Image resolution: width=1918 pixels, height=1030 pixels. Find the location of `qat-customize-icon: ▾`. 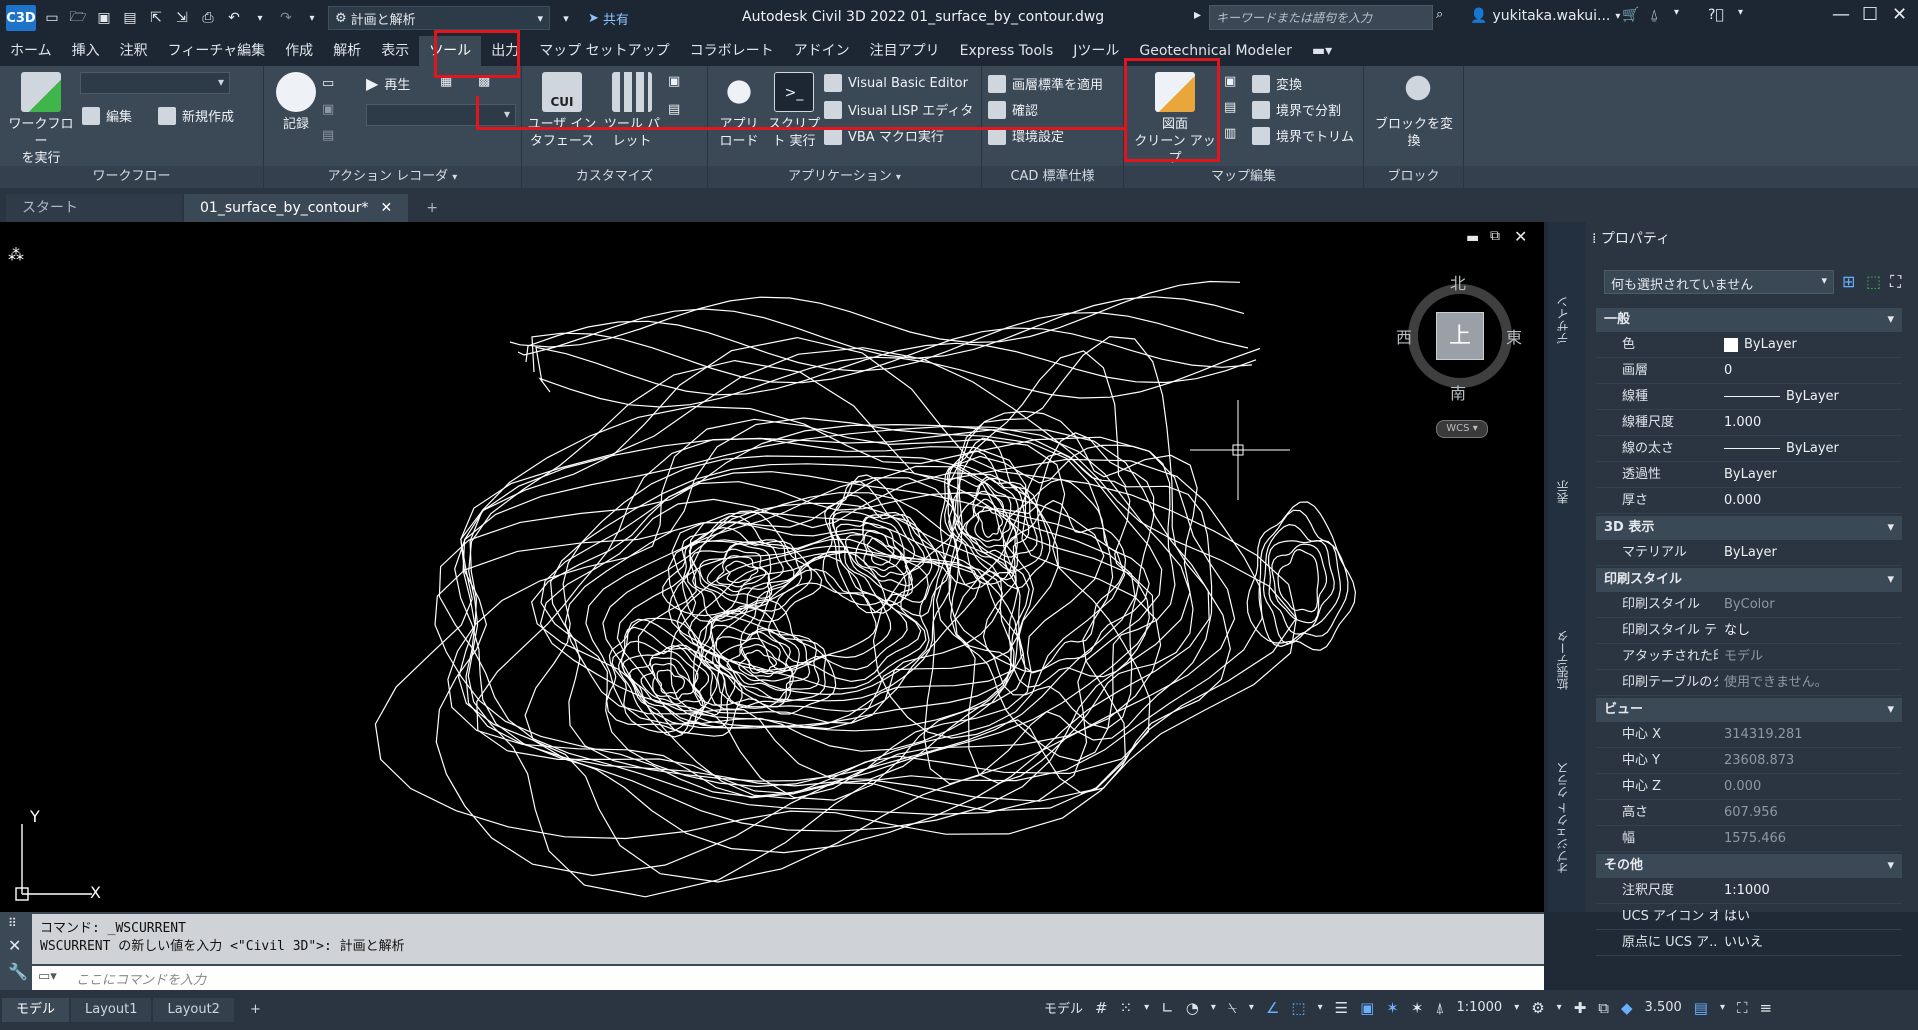

qat-customize-icon: ▾ is located at coordinates (566, 18).